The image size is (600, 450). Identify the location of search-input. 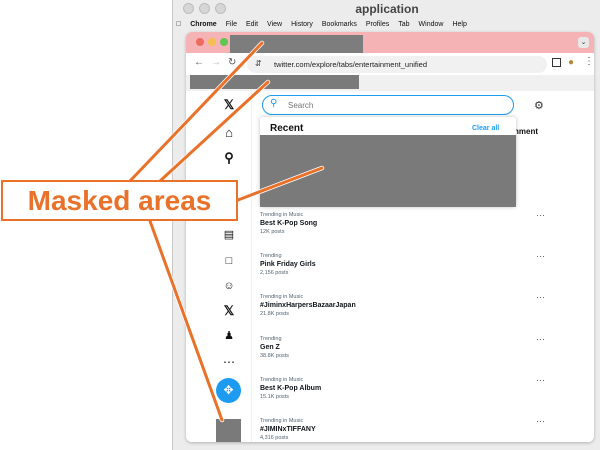
(378, 105).